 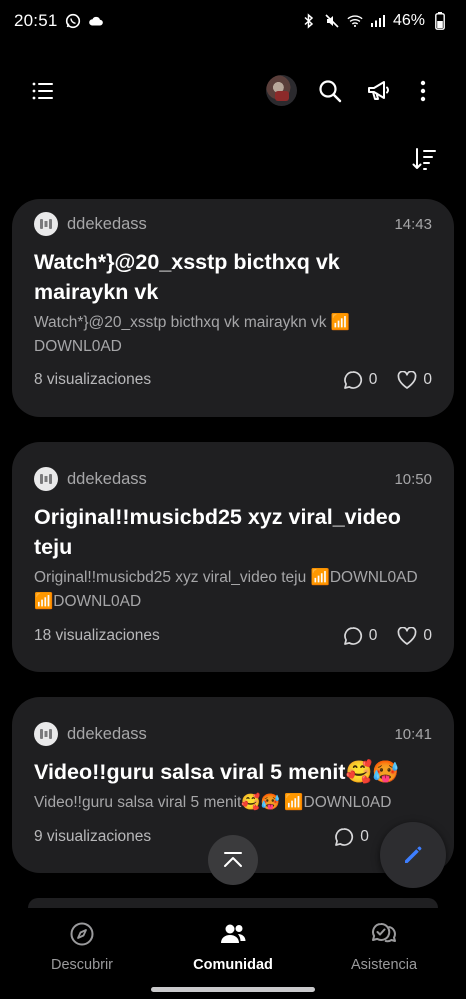 I want to click on scroll-up-icon, so click(x=233, y=859).